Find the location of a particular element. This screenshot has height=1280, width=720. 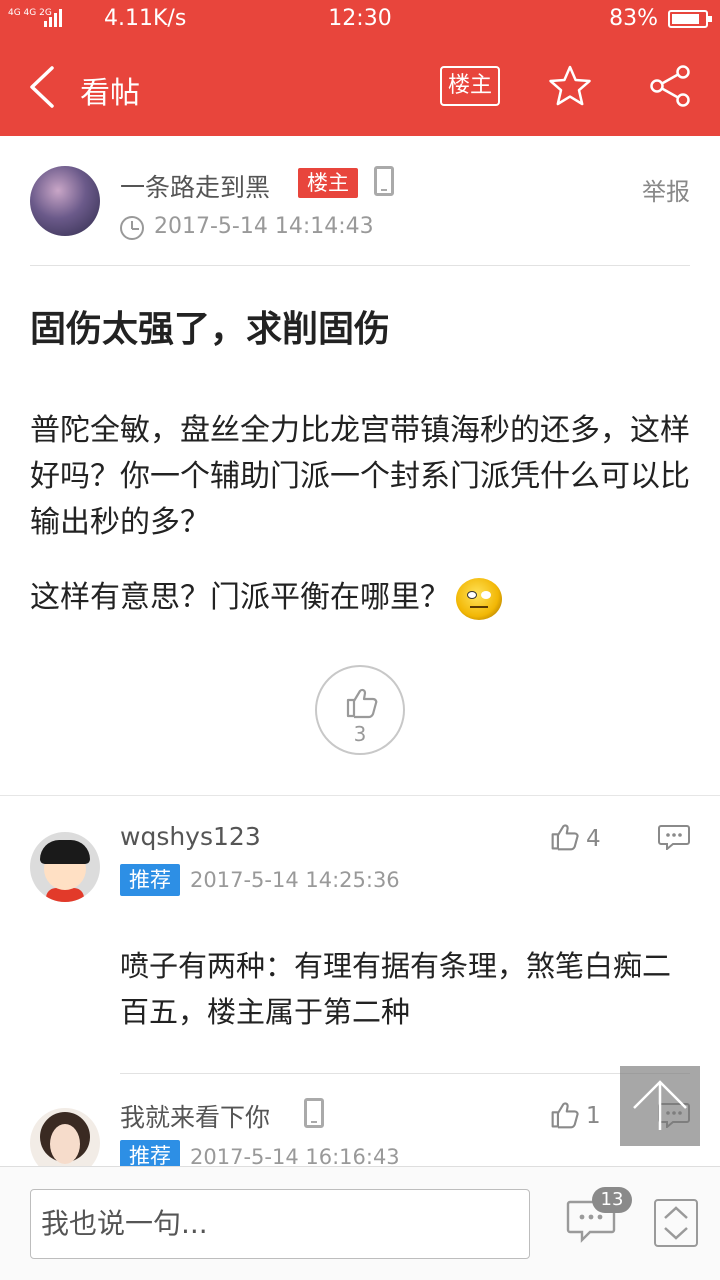

chevron-up-down-icon is located at coordinates (676, 1223).